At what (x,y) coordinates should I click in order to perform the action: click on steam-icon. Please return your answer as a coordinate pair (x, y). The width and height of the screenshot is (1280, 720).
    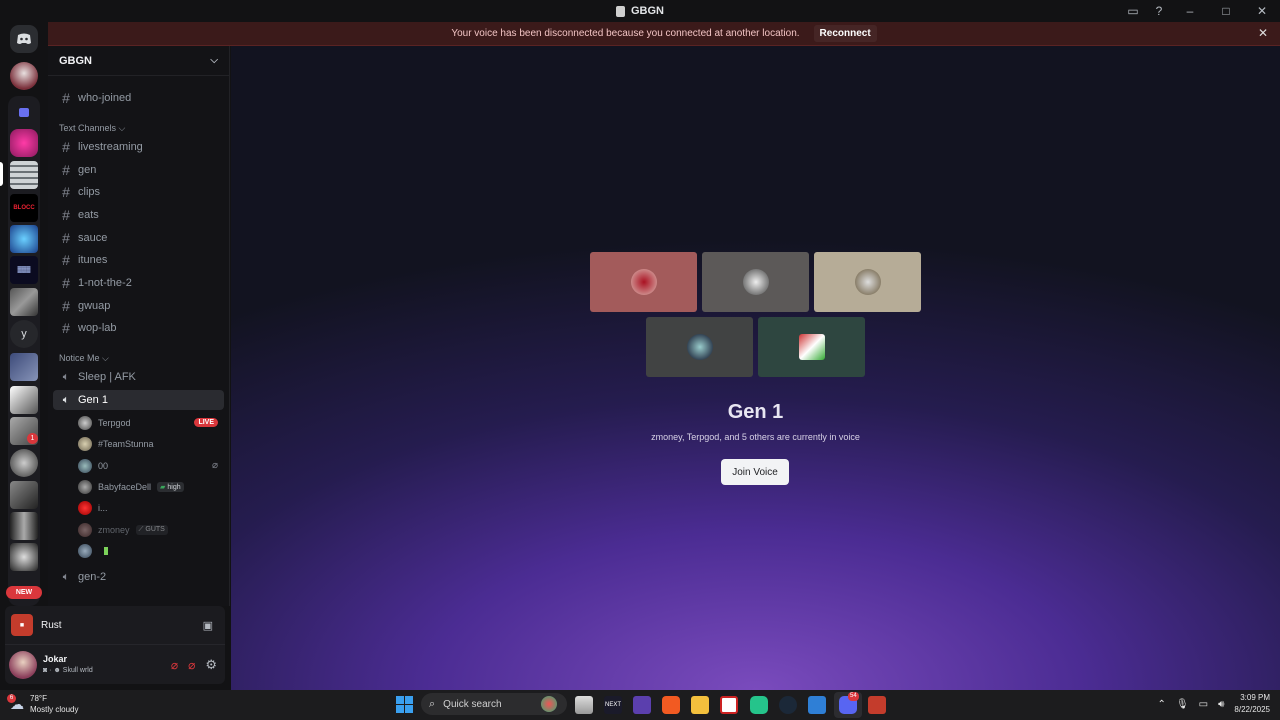
    Looking at the image, I should click on (788, 705).